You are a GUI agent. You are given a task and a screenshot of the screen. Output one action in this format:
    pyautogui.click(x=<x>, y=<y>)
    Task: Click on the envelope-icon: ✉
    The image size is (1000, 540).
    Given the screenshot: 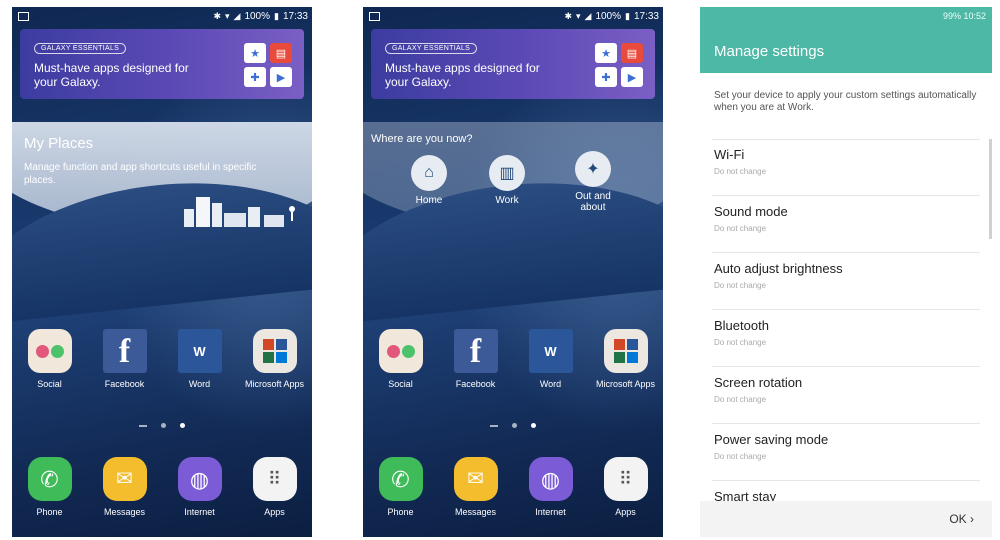 What is the action you would take?
    pyautogui.click(x=124, y=479)
    